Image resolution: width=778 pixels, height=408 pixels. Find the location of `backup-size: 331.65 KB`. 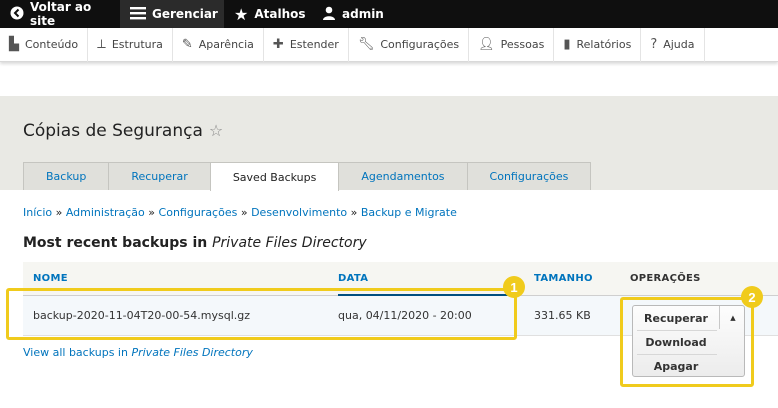

backup-size: 331.65 KB is located at coordinates (562, 315).